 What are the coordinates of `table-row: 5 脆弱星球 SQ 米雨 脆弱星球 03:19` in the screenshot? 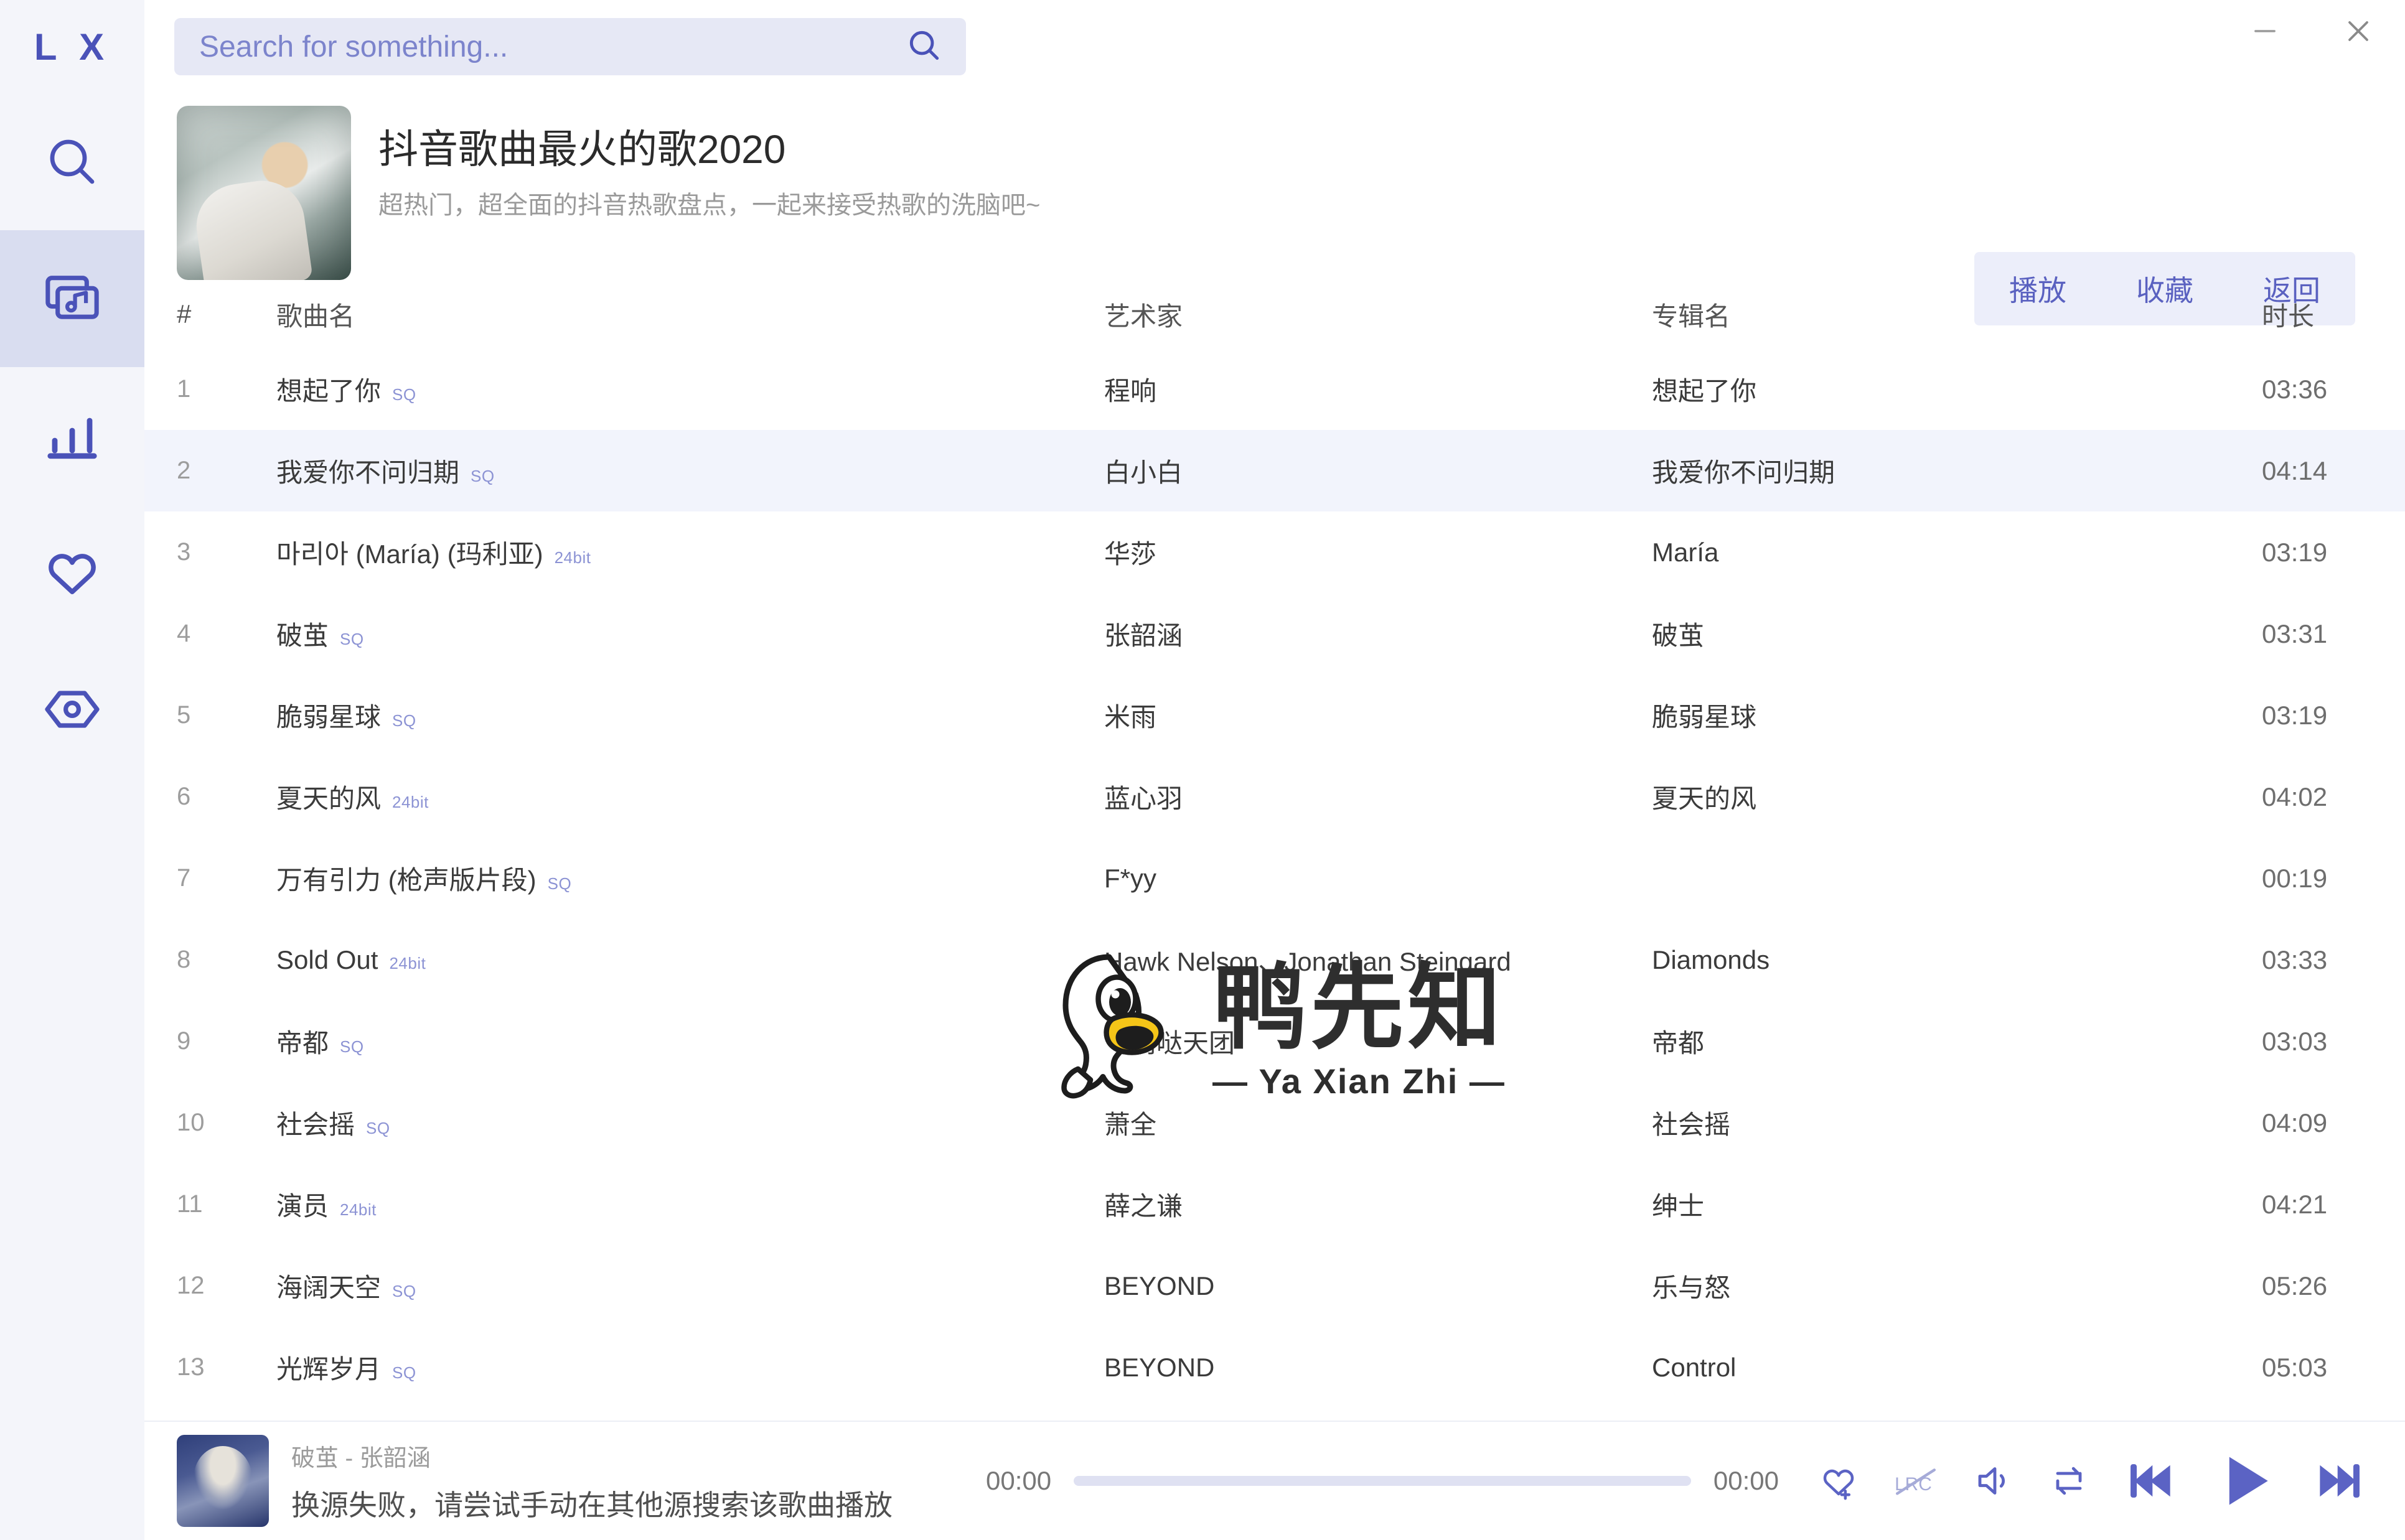 It's located at (1274, 715).